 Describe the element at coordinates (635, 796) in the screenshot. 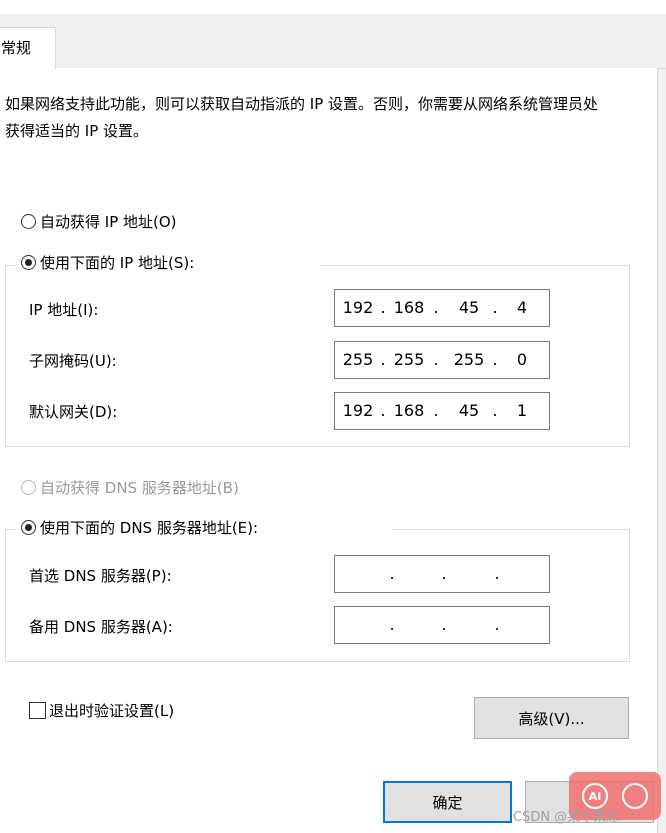

I see `search-icon` at that location.